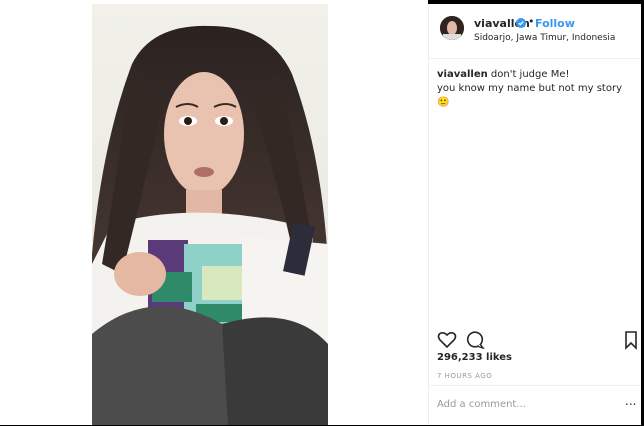  What do you see at coordinates (555, 23) in the screenshot?
I see `follow-button: Follow` at bounding box center [555, 23].